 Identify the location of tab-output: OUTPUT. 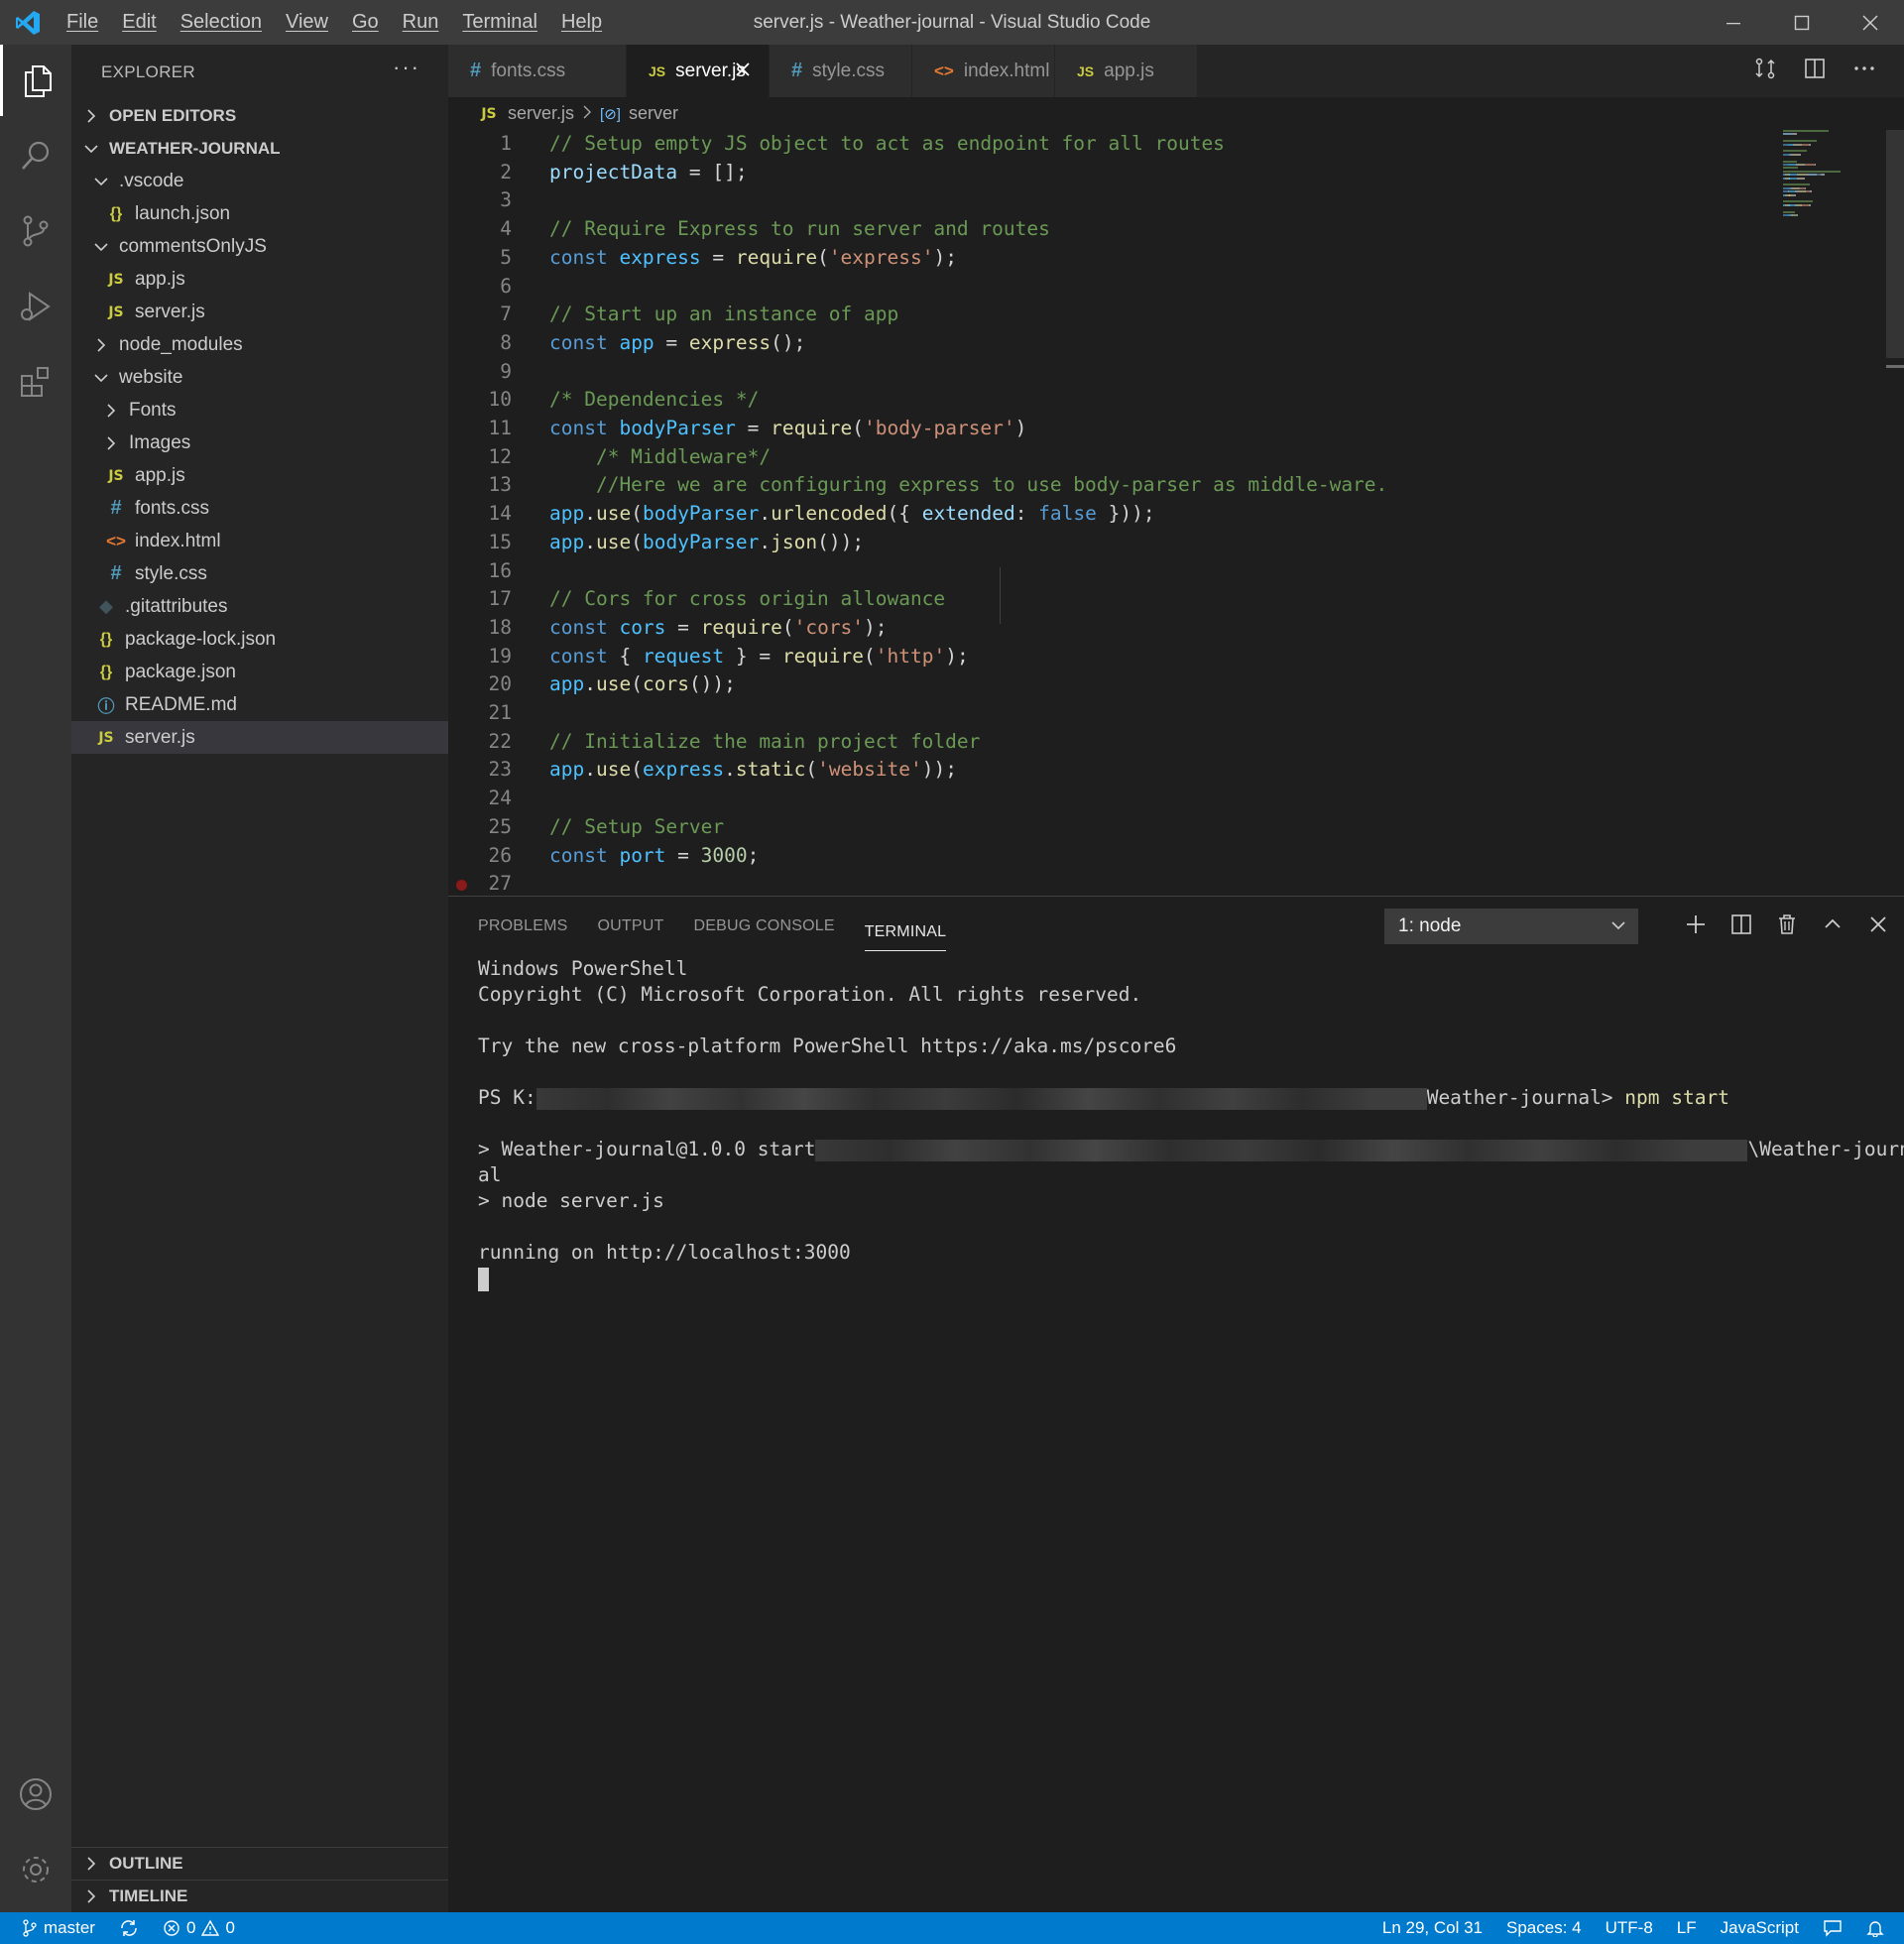
(631, 926).